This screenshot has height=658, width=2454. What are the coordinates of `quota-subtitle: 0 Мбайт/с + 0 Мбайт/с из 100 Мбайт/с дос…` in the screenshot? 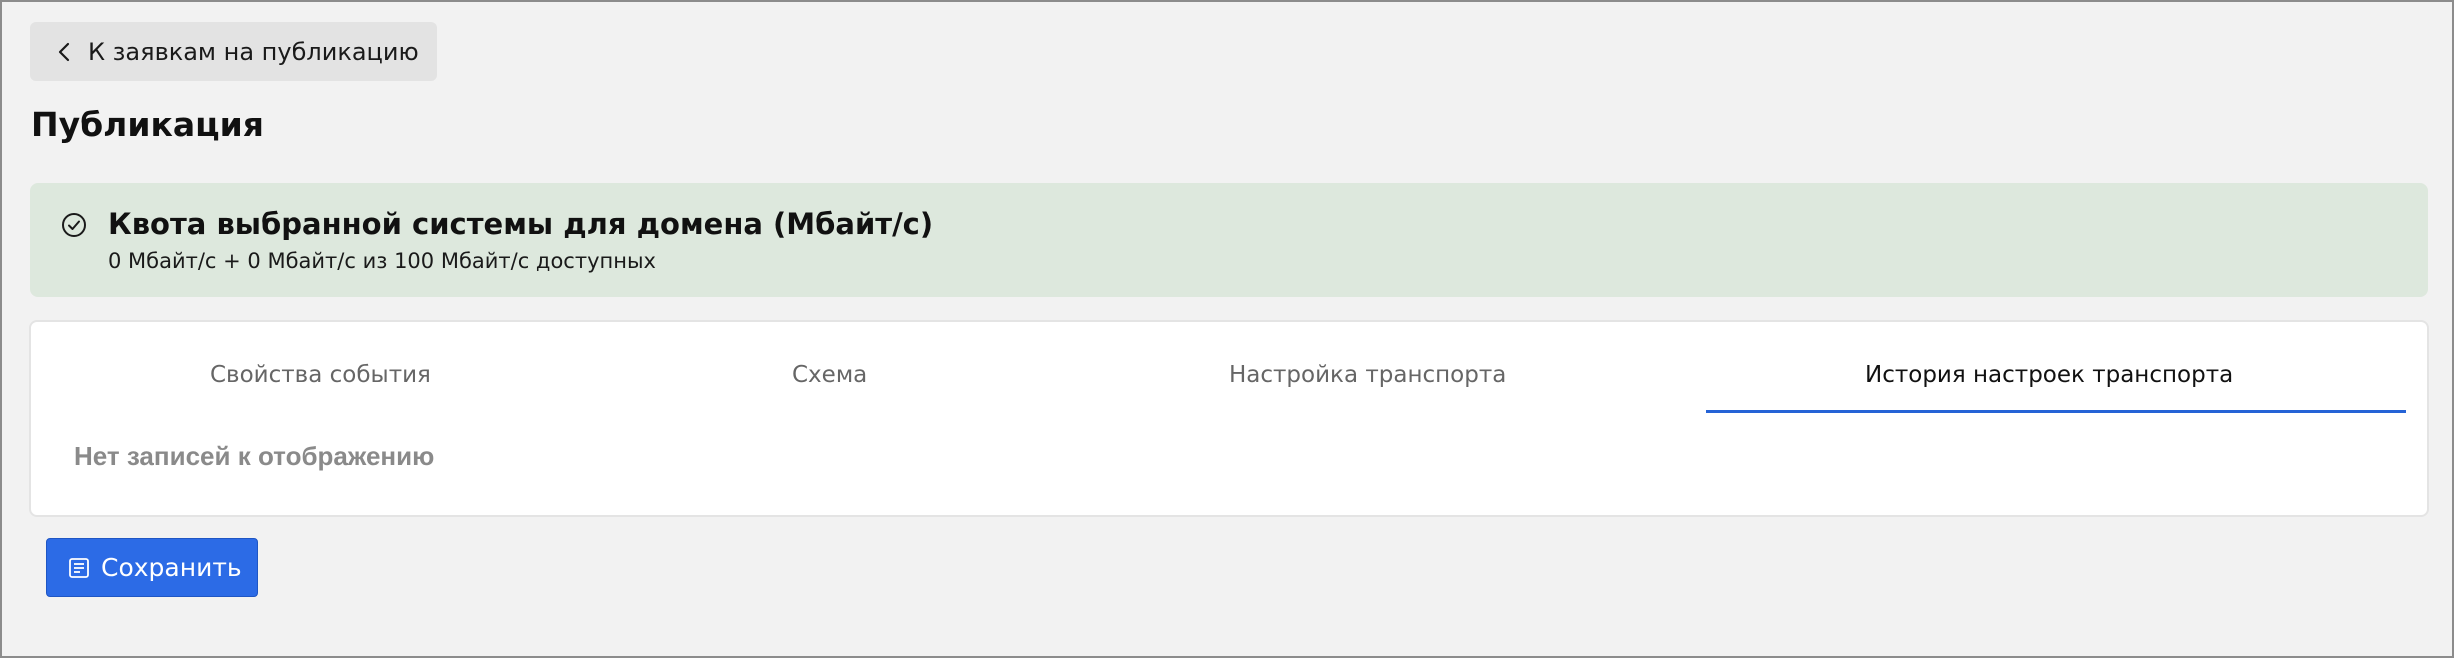 It's located at (382, 261).